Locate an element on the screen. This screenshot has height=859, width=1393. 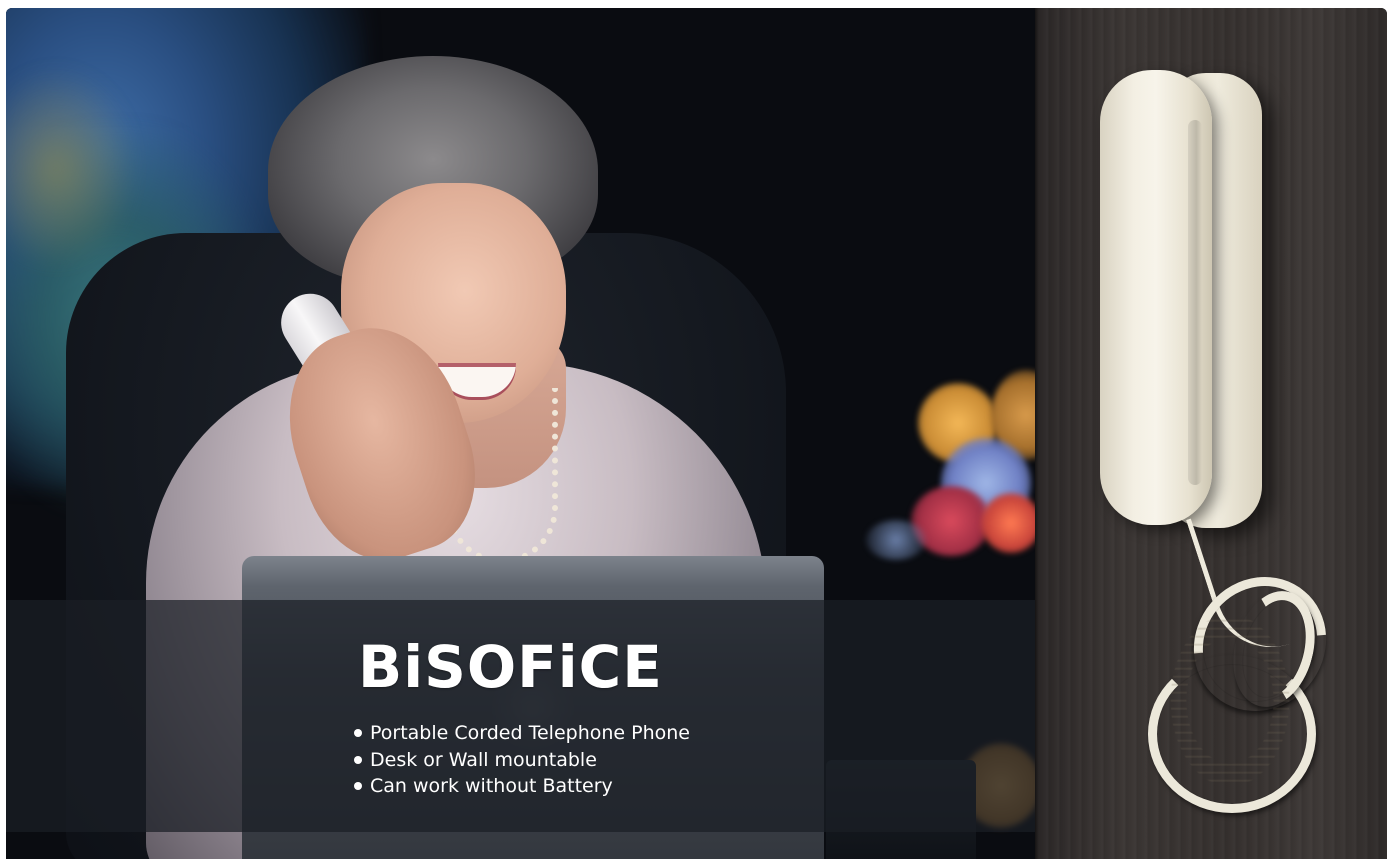
handset-groove is located at coordinates (1195, 302).